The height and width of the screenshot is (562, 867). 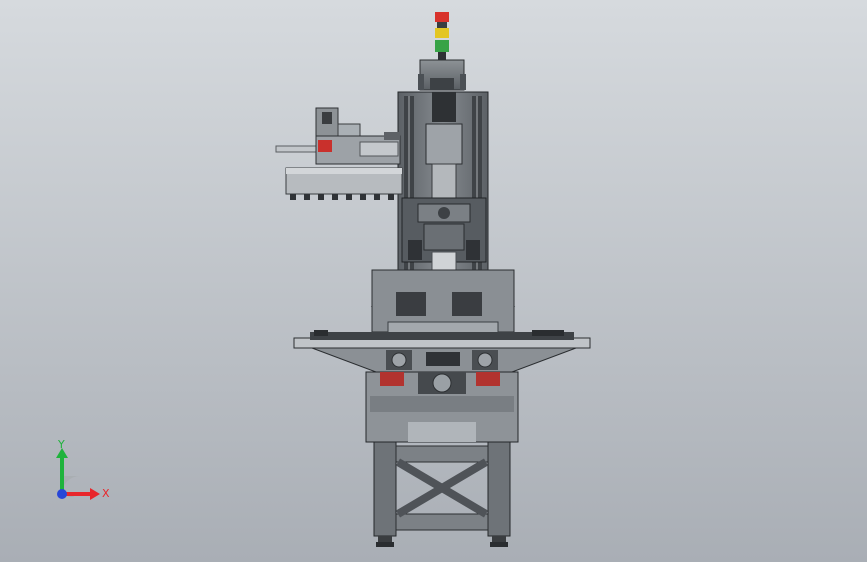 What do you see at coordinates (442, 33) in the screenshot?
I see `signal-light-yellow` at bounding box center [442, 33].